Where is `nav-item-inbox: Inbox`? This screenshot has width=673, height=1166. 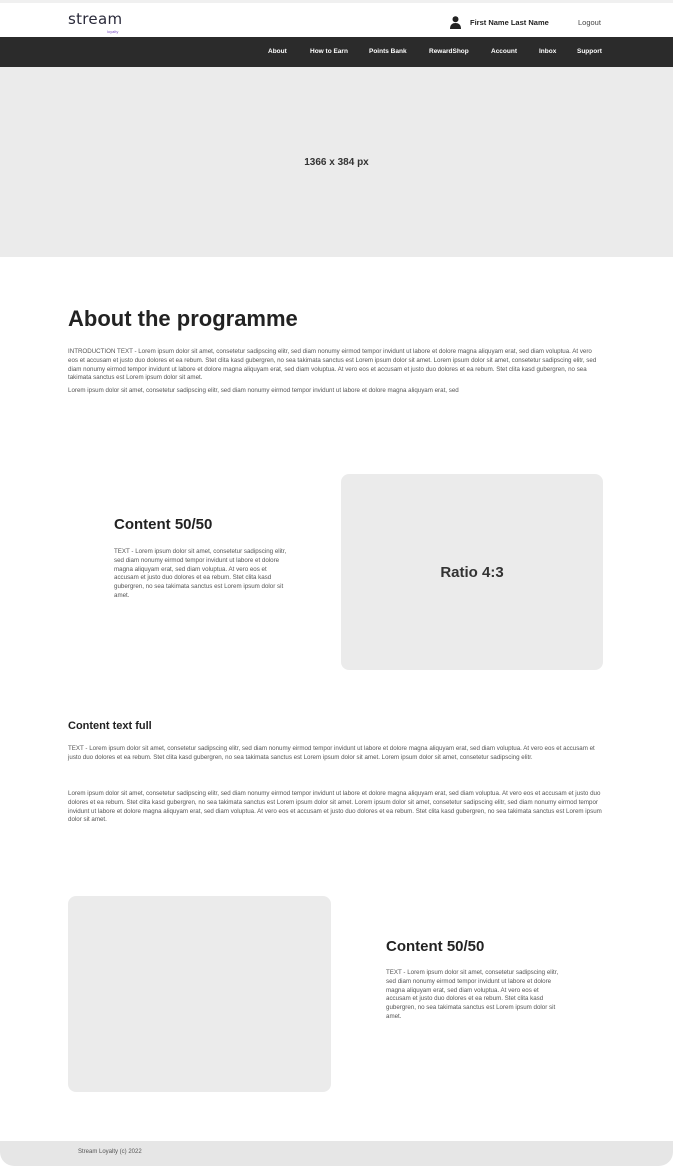 nav-item-inbox: Inbox is located at coordinates (547, 51).